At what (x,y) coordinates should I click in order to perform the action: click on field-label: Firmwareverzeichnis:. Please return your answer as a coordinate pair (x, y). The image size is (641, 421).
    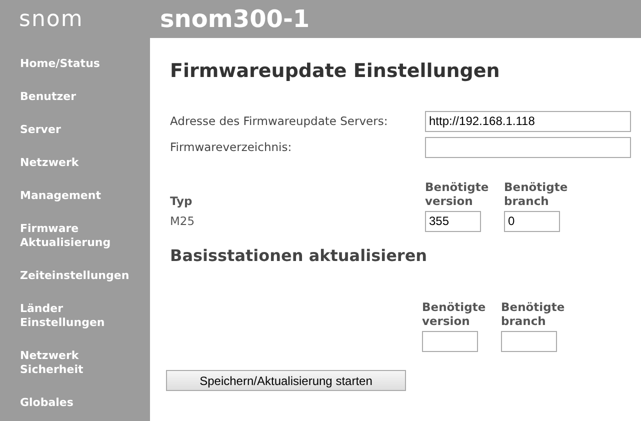
    Looking at the image, I should click on (231, 147).